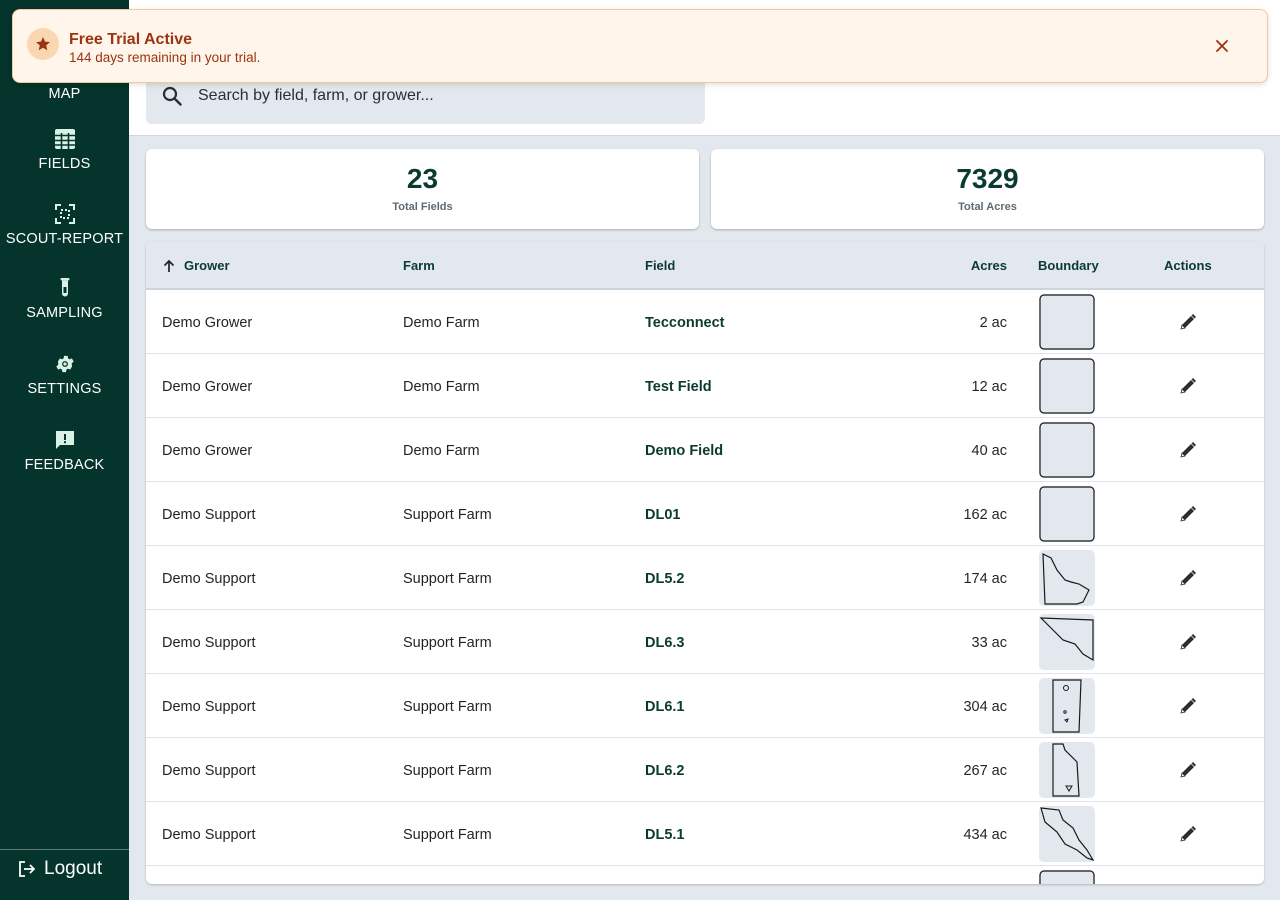  Describe the element at coordinates (989, 387) in the screenshot. I see `cell-acres: 12 ac` at that location.